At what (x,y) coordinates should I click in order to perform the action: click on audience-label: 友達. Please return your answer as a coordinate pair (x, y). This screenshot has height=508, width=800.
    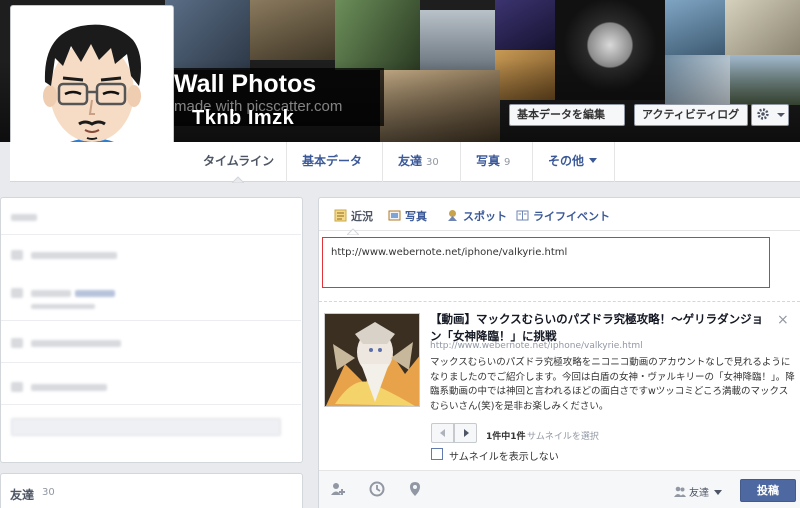
    Looking at the image, I should click on (699, 493).